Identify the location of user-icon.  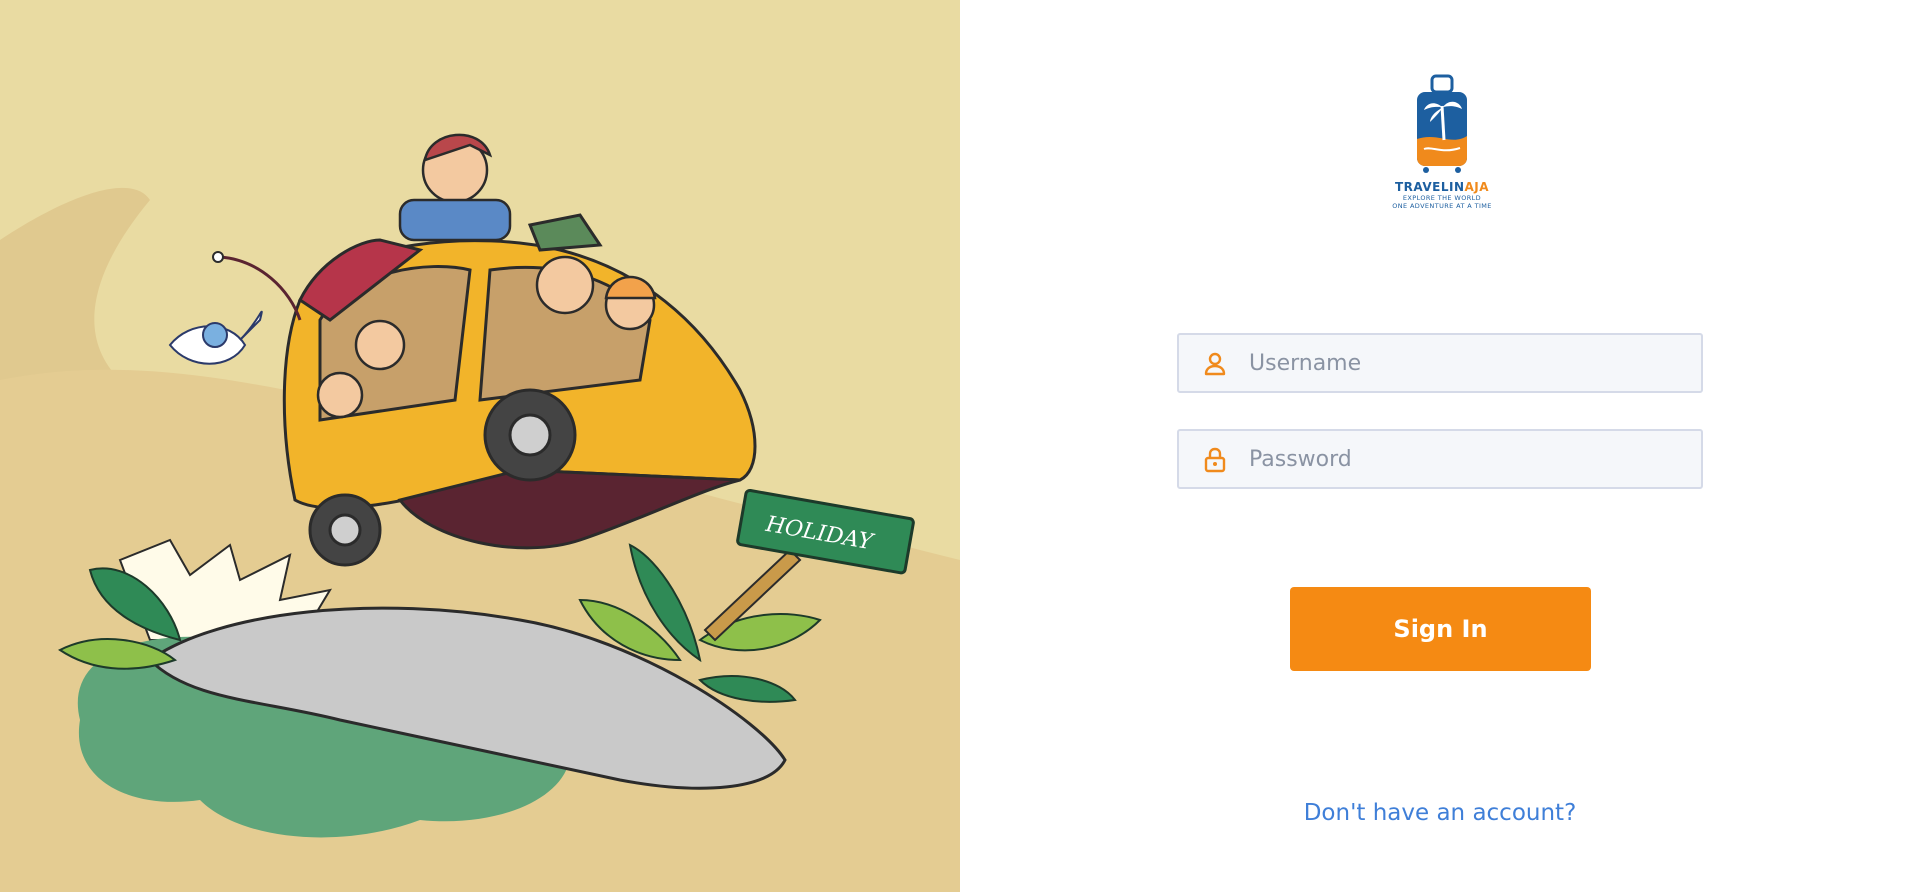
(1215, 364).